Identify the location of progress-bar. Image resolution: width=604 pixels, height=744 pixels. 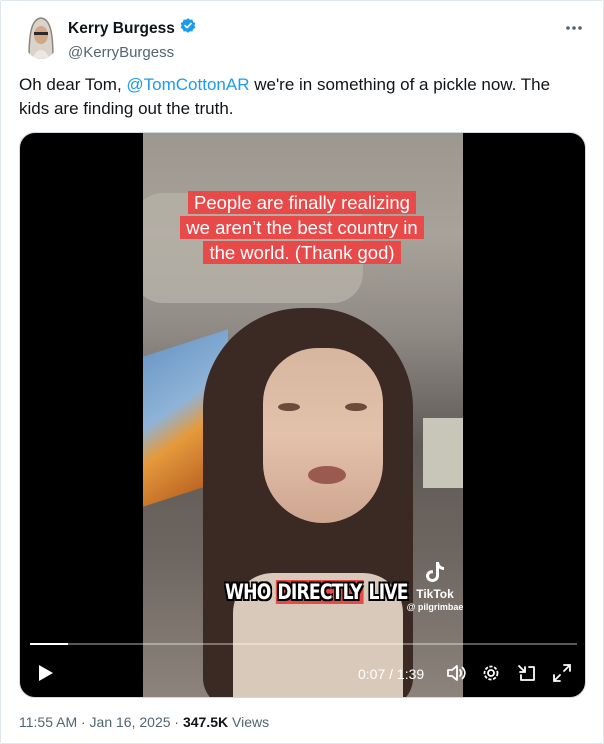
(303, 644).